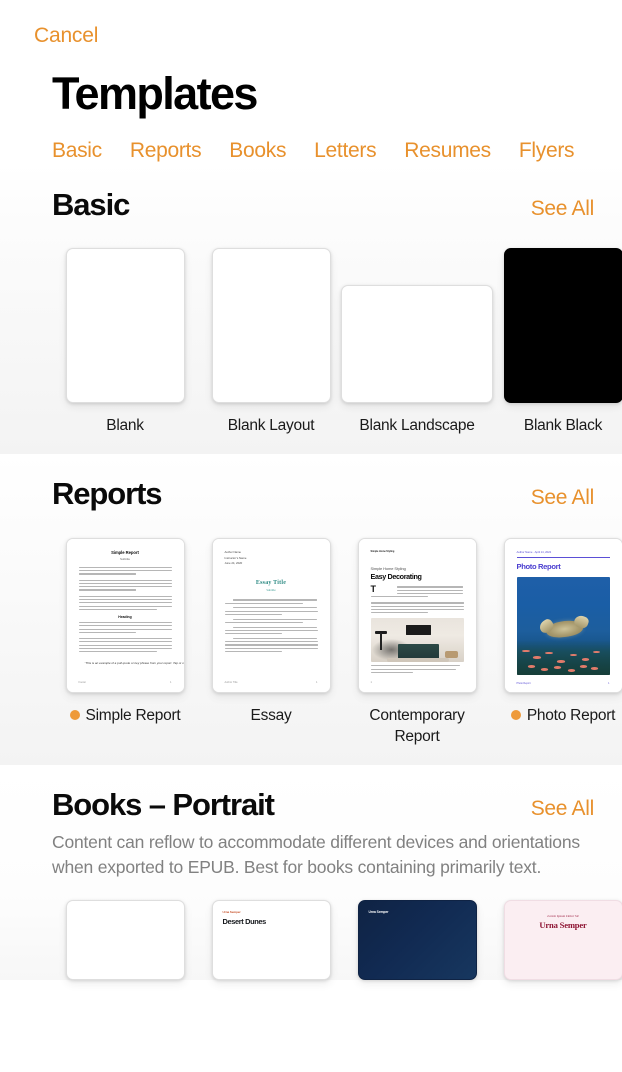  Describe the element at coordinates (77, 151) in the screenshot. I see `tab-basic: Basic` at that location.